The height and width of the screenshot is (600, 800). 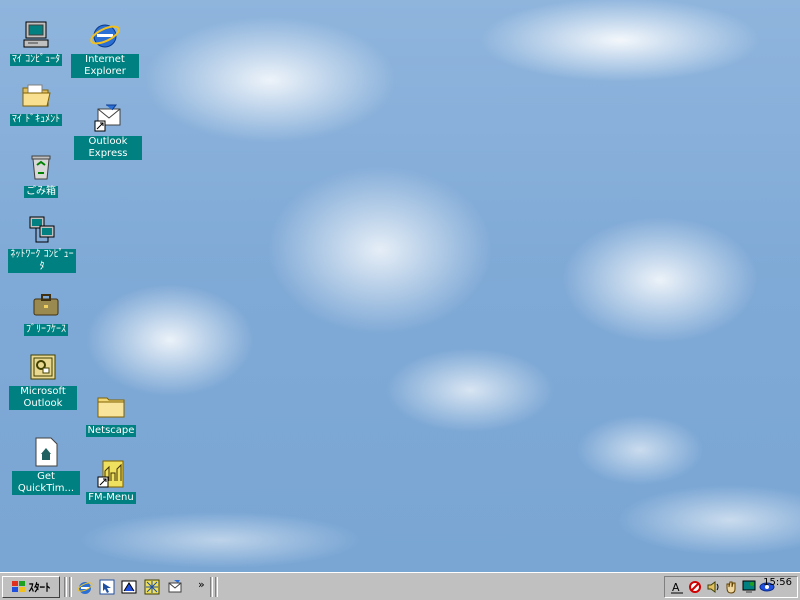 I want to click on desktop-icon-label: Internet Explorer, so click(x=105, y=66).